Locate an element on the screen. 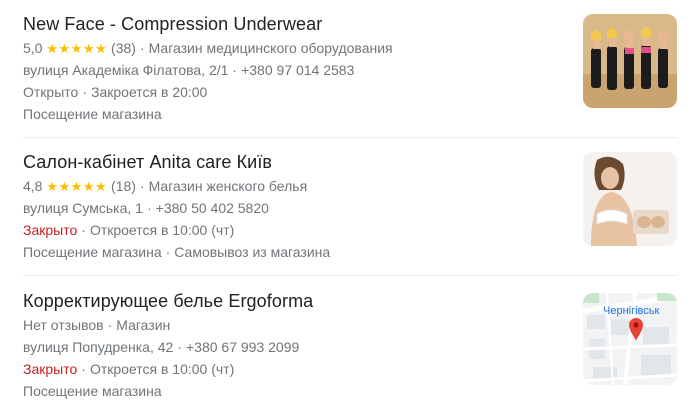  status-open: Открыто is located at coordinates (51, 92).